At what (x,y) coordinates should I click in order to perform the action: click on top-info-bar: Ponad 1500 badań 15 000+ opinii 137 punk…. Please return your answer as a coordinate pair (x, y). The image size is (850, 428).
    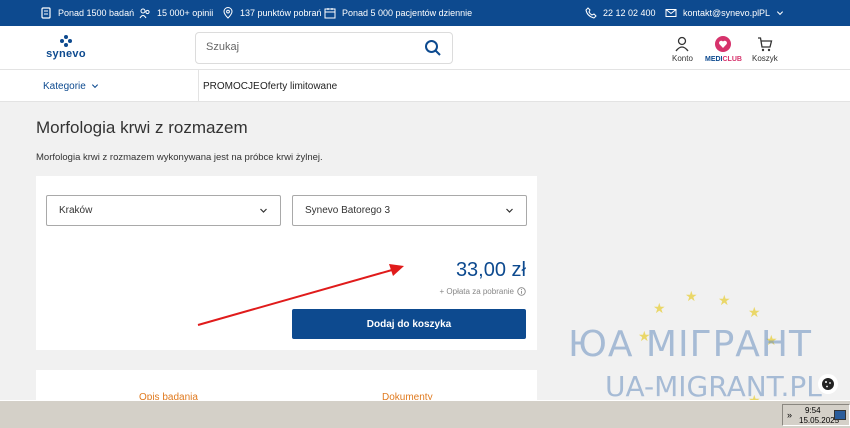
    Looking at the image, I should click on (425, 13).